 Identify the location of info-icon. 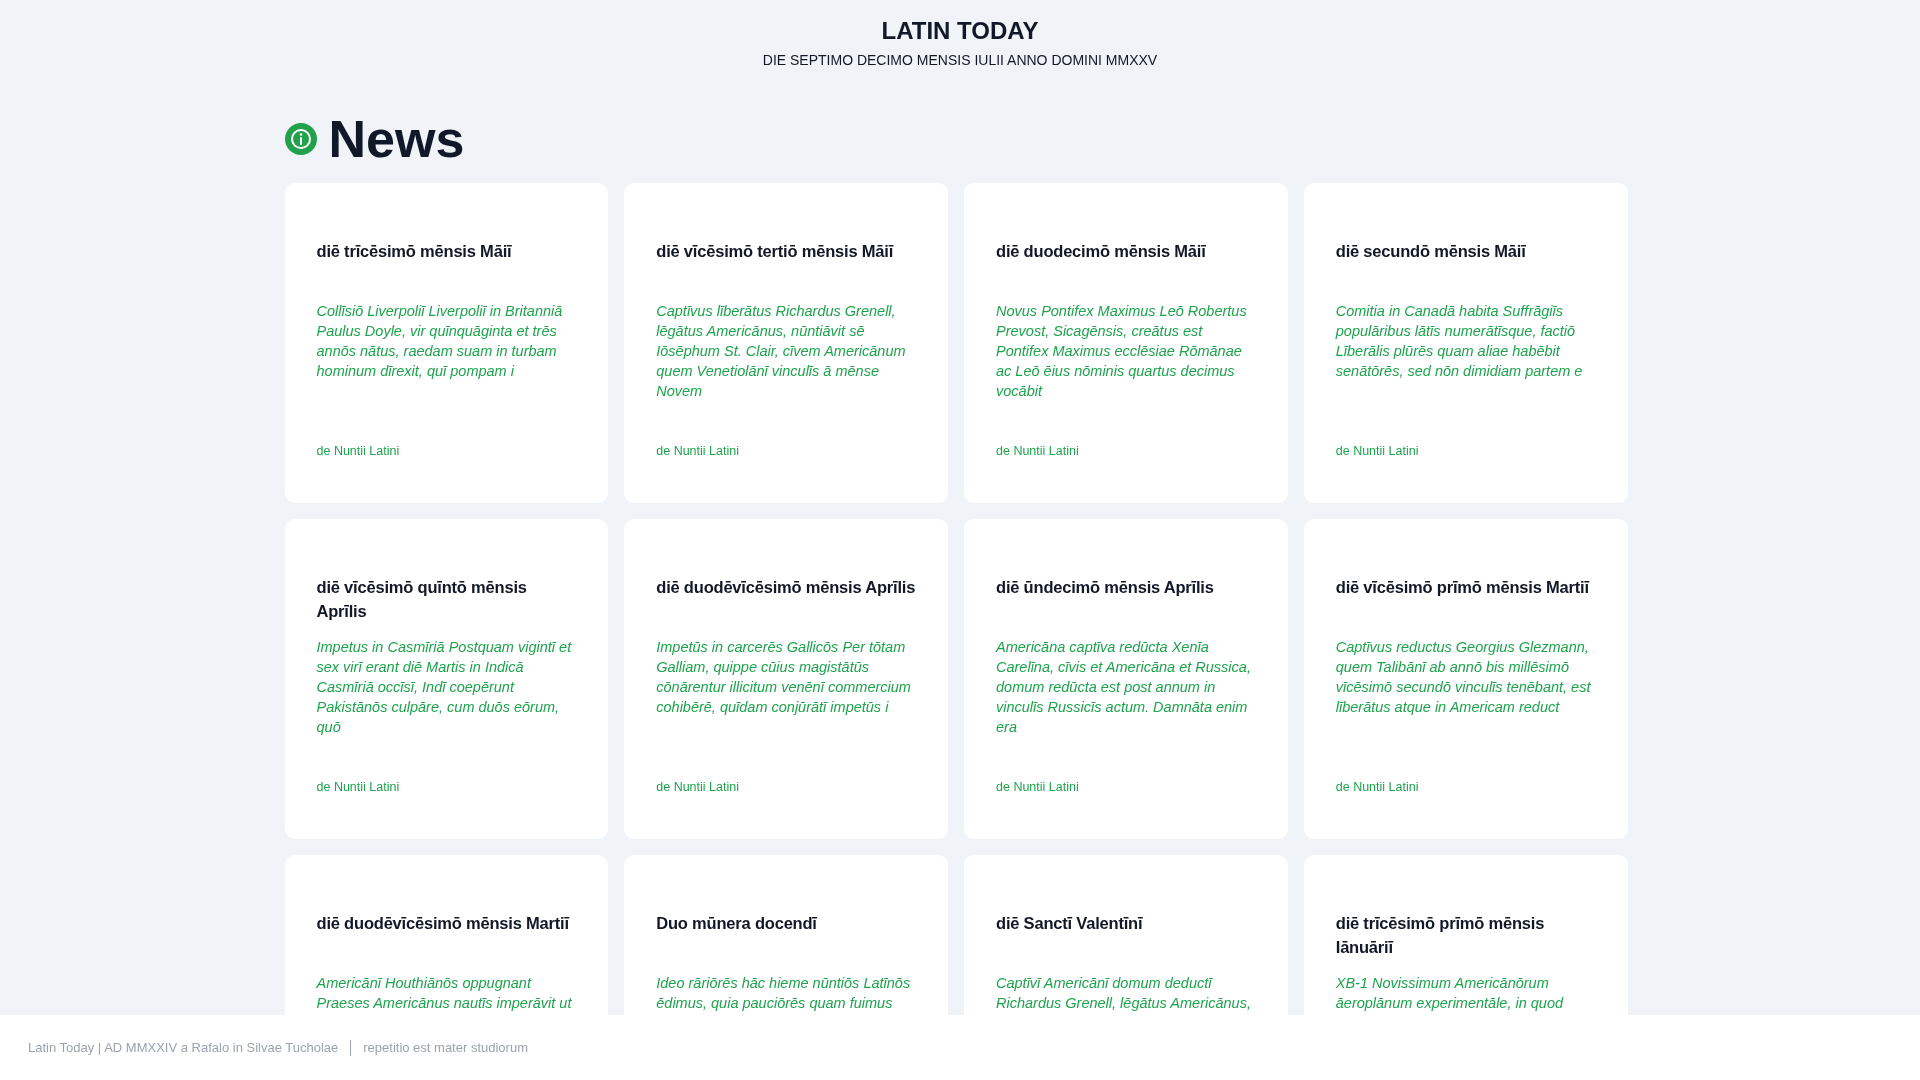
(300, 139).